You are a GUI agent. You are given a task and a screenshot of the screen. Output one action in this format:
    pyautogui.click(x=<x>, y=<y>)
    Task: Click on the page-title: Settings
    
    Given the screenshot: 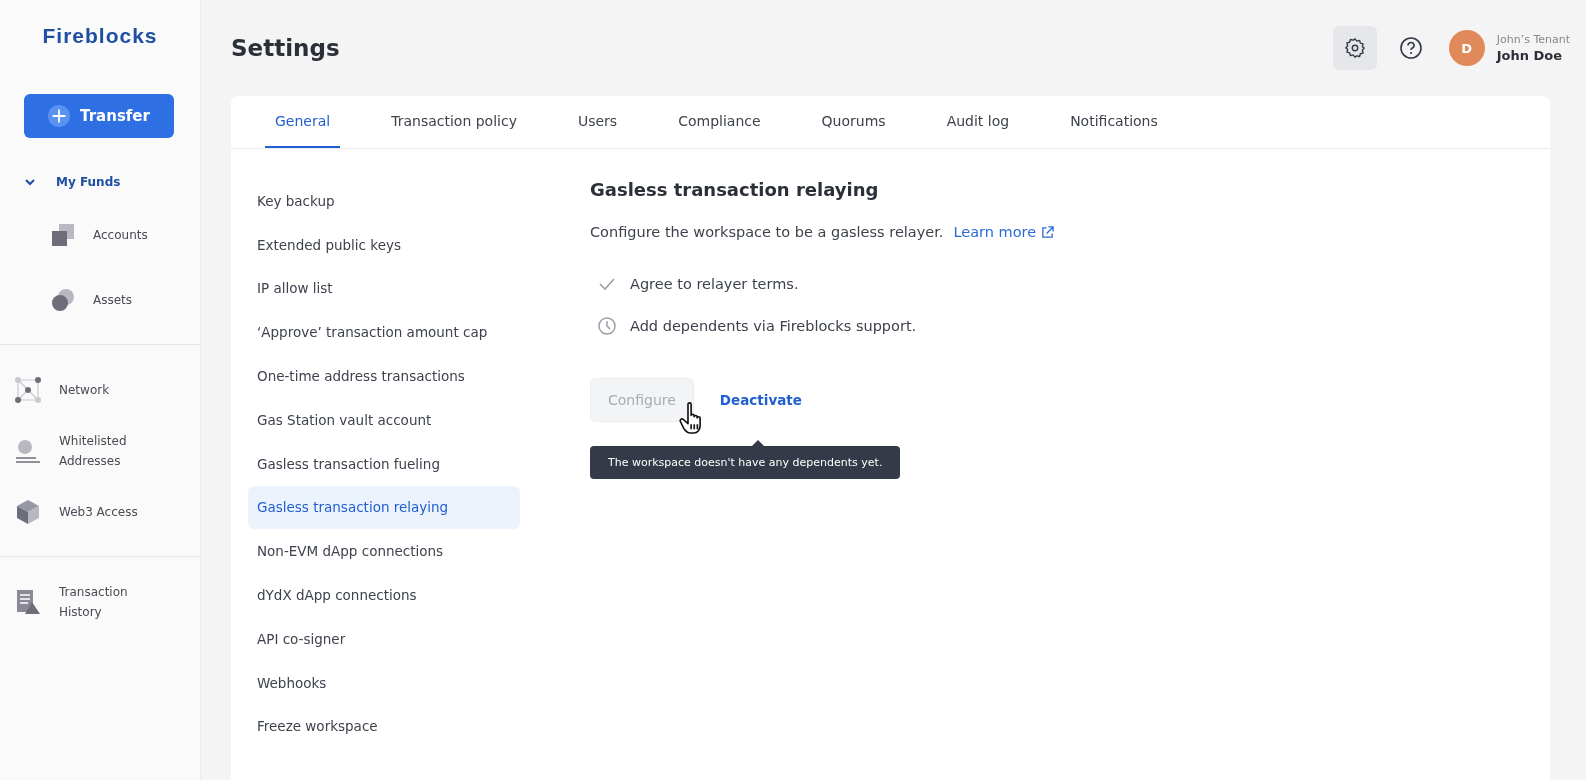 What is the action you would take?
    pyautogui.click(x=285, y=48)
    